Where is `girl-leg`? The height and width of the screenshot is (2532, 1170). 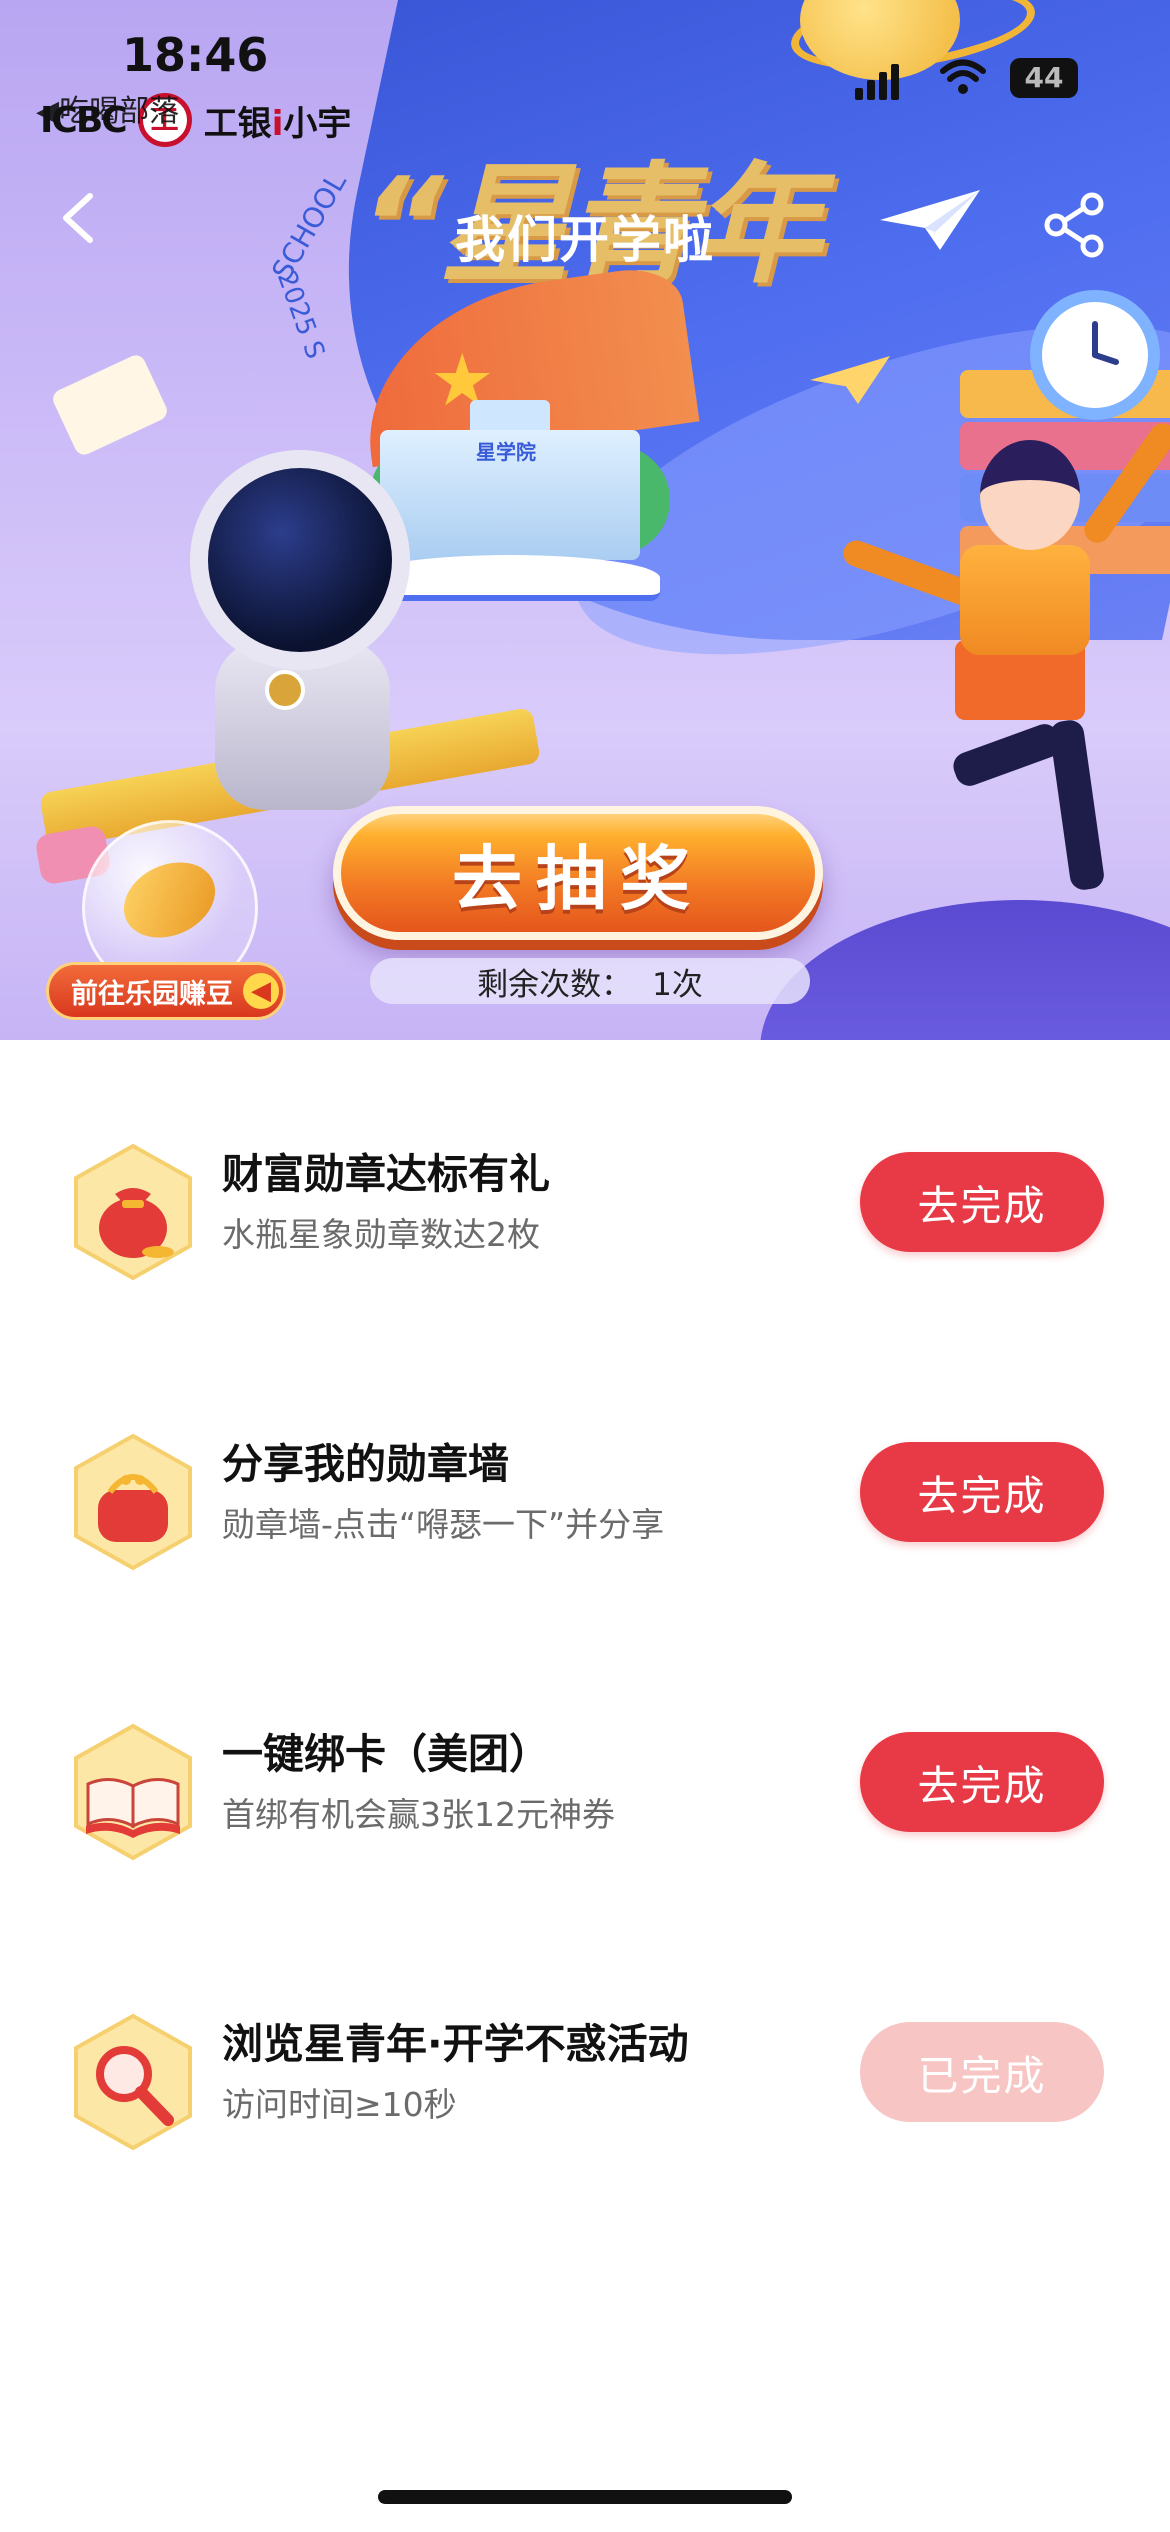 girl-leg is located at coordinates (1007, 755).